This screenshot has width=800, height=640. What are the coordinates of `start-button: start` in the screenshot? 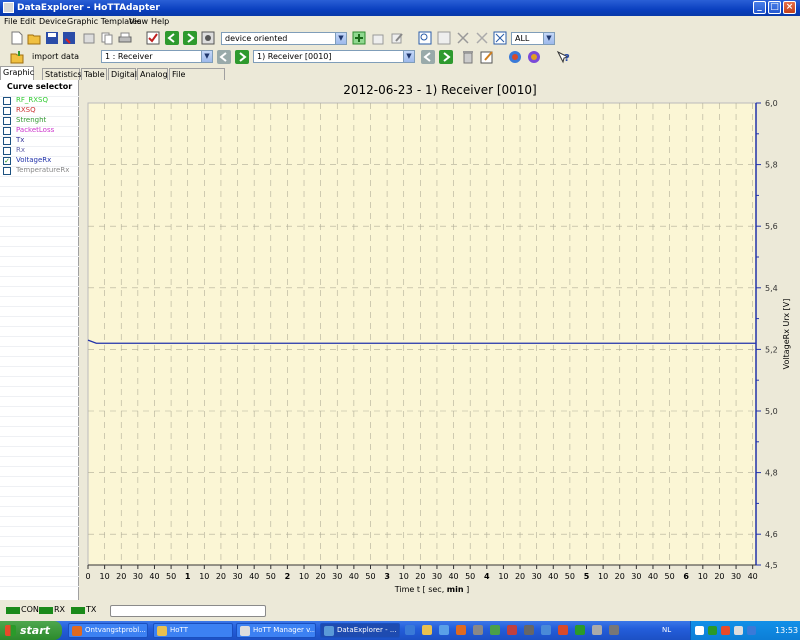 It's located at (31, 630).